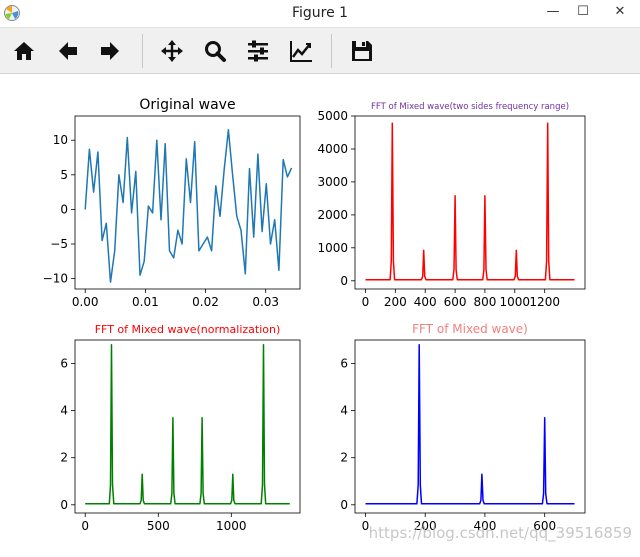 The image size is (640, 557). I want to click on arrow-left-icon, so click(68, 51).